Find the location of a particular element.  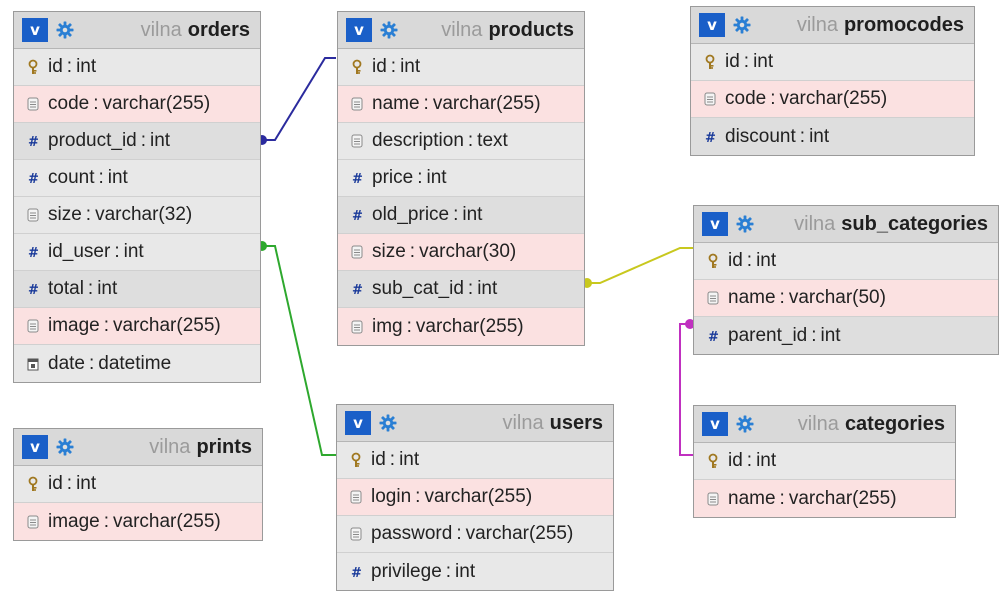

table-prints: v vilna prints id: int image: varchar(255) is located at coordinates (138, 484).